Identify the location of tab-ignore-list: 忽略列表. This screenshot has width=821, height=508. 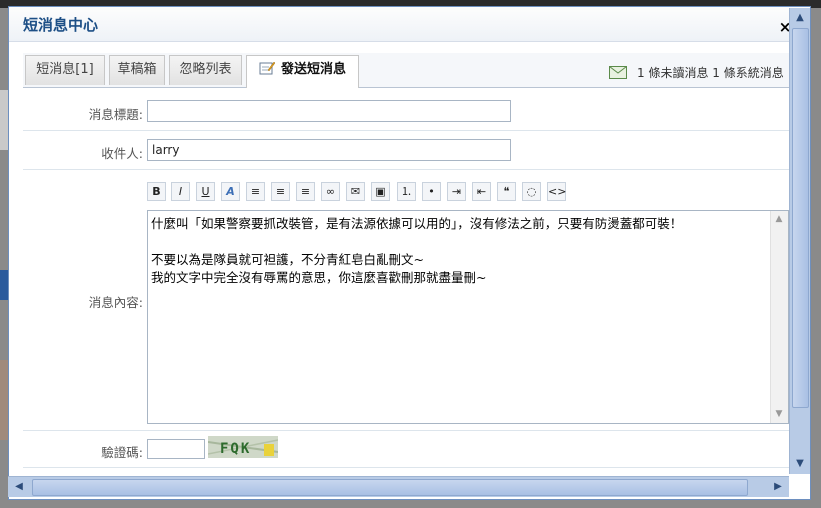
(205, 70).